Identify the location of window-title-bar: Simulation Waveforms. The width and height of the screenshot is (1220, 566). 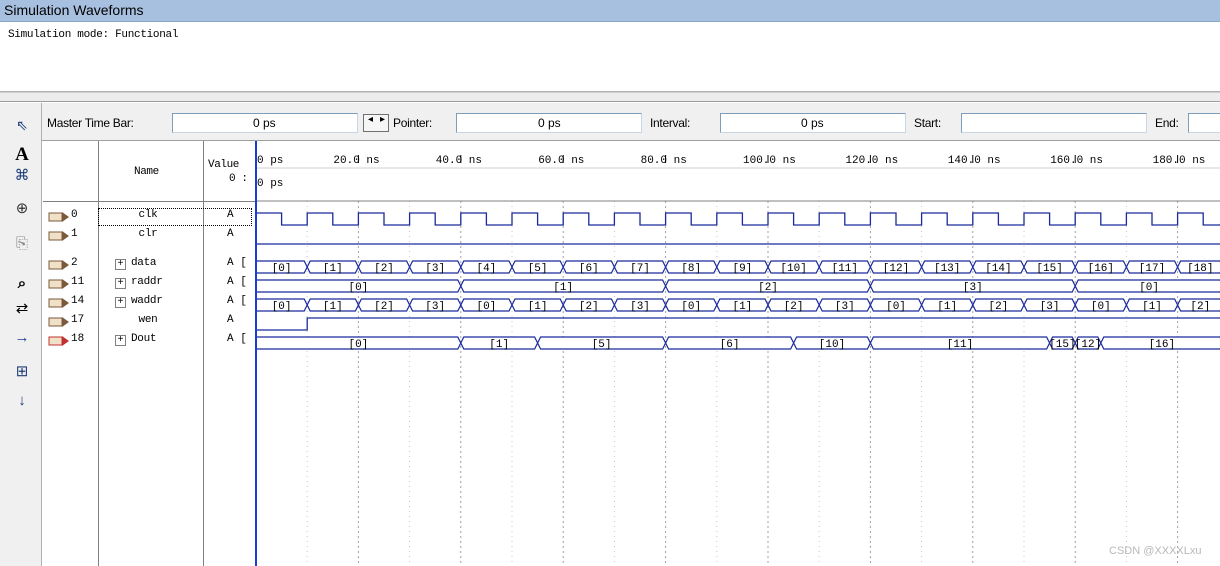
(610, 11).